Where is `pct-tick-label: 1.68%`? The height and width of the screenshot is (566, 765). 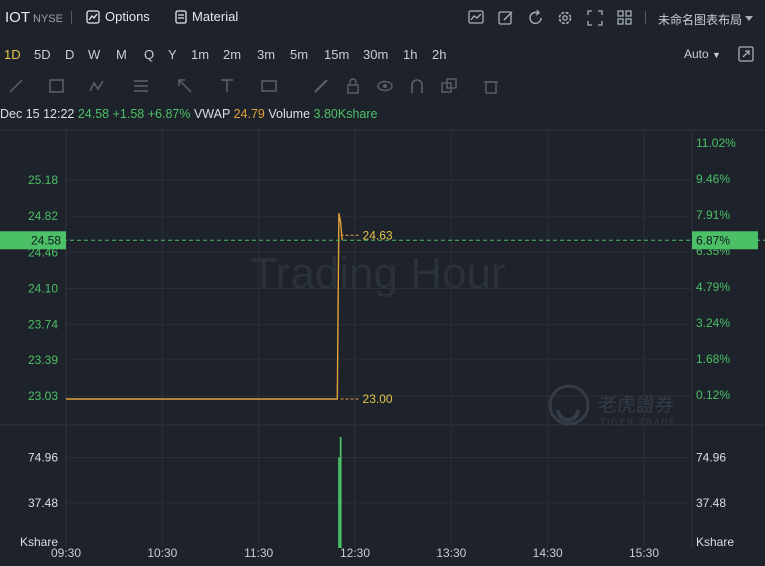 pct-tick-label: 1.68% is located at coordinates (713, 359).